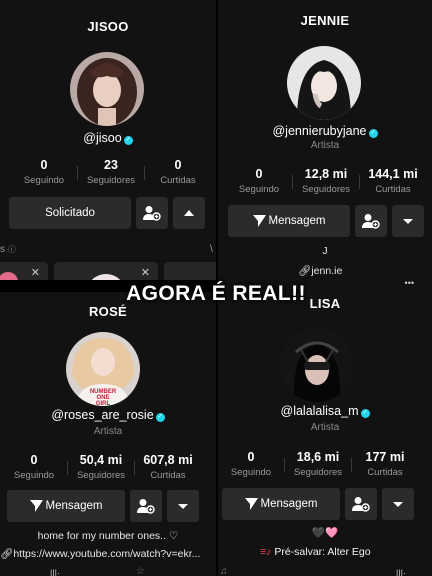 Image resolution: width=432 pixels, height=576 pixels. What do you see at coordinates (101, 460) in the screenshot?
I see `stat-value: 50,4 mi` at bounding box center [101, 460].